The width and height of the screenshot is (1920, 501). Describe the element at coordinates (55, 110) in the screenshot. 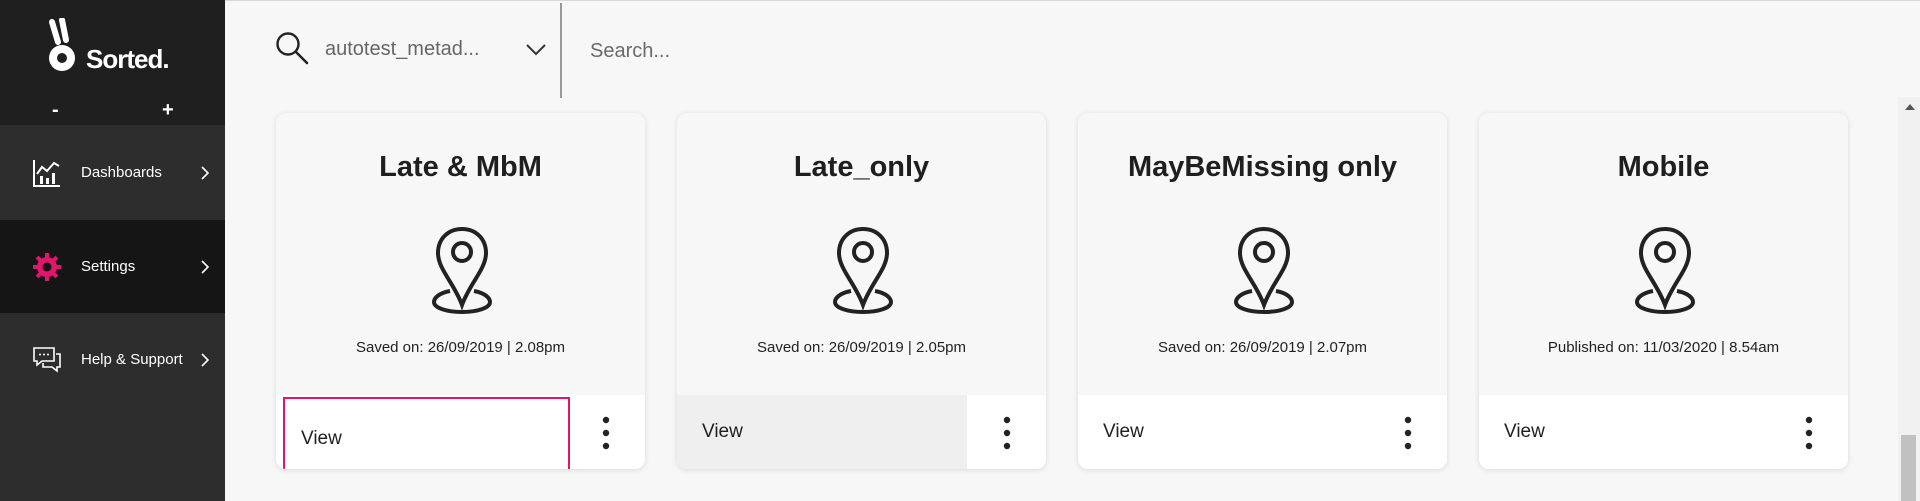

I see `zoom-out-button: -` at that location.